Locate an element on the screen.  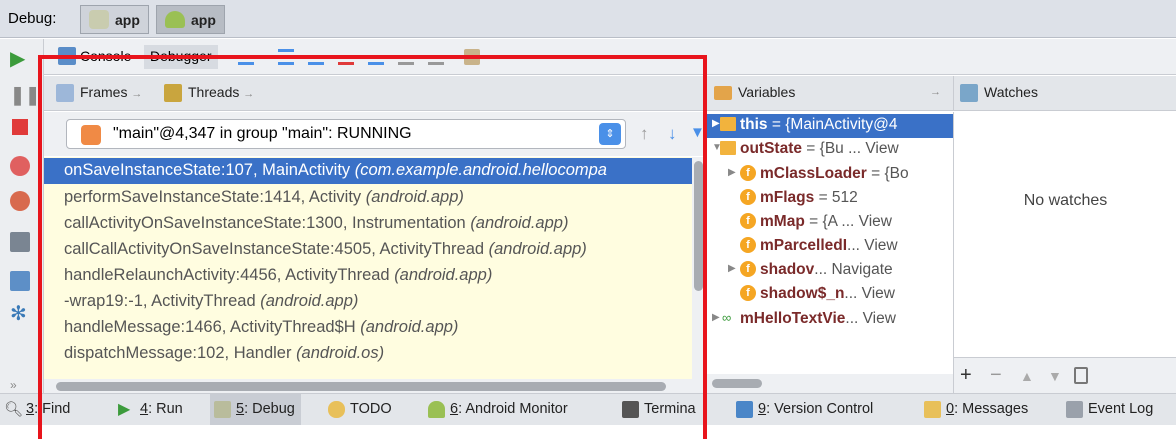
variable-value: = {Bu ... View is located at coordinates (850, 148).